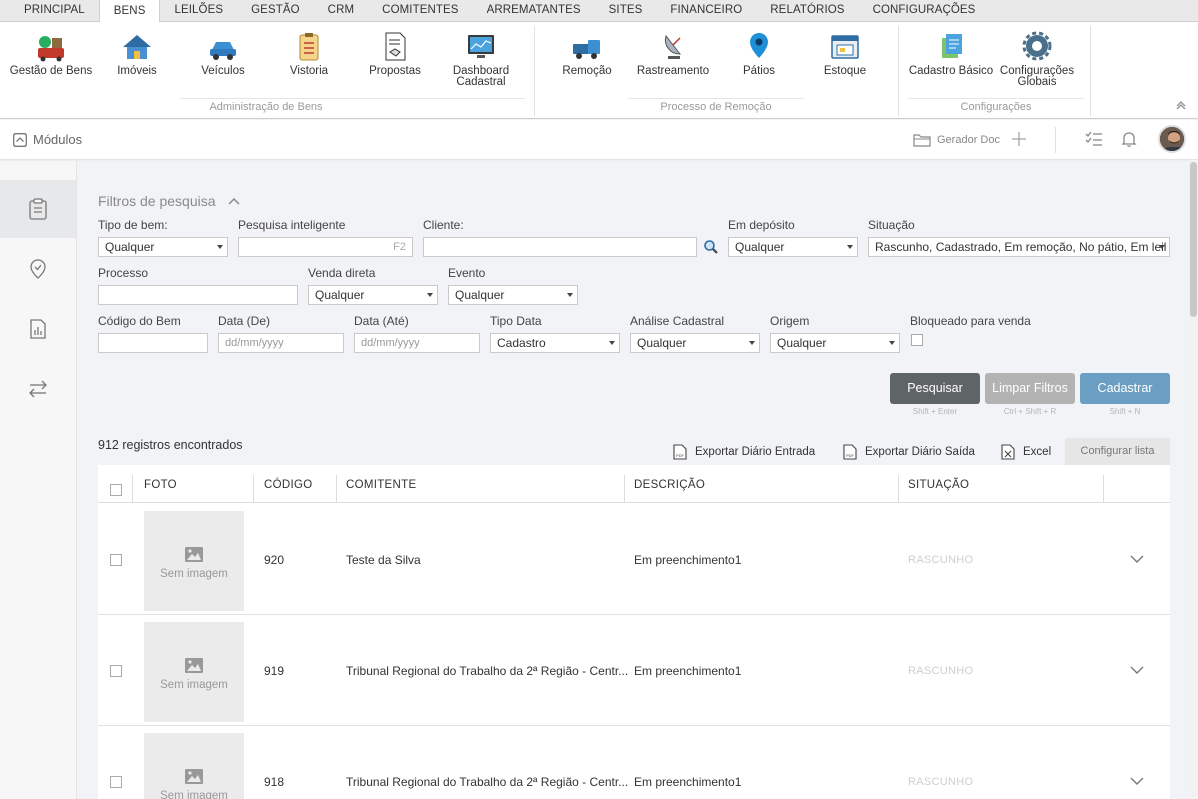 This screenshot has height=799, width=1198. I want to click on rail-item-cadastro, so click(38, 209).